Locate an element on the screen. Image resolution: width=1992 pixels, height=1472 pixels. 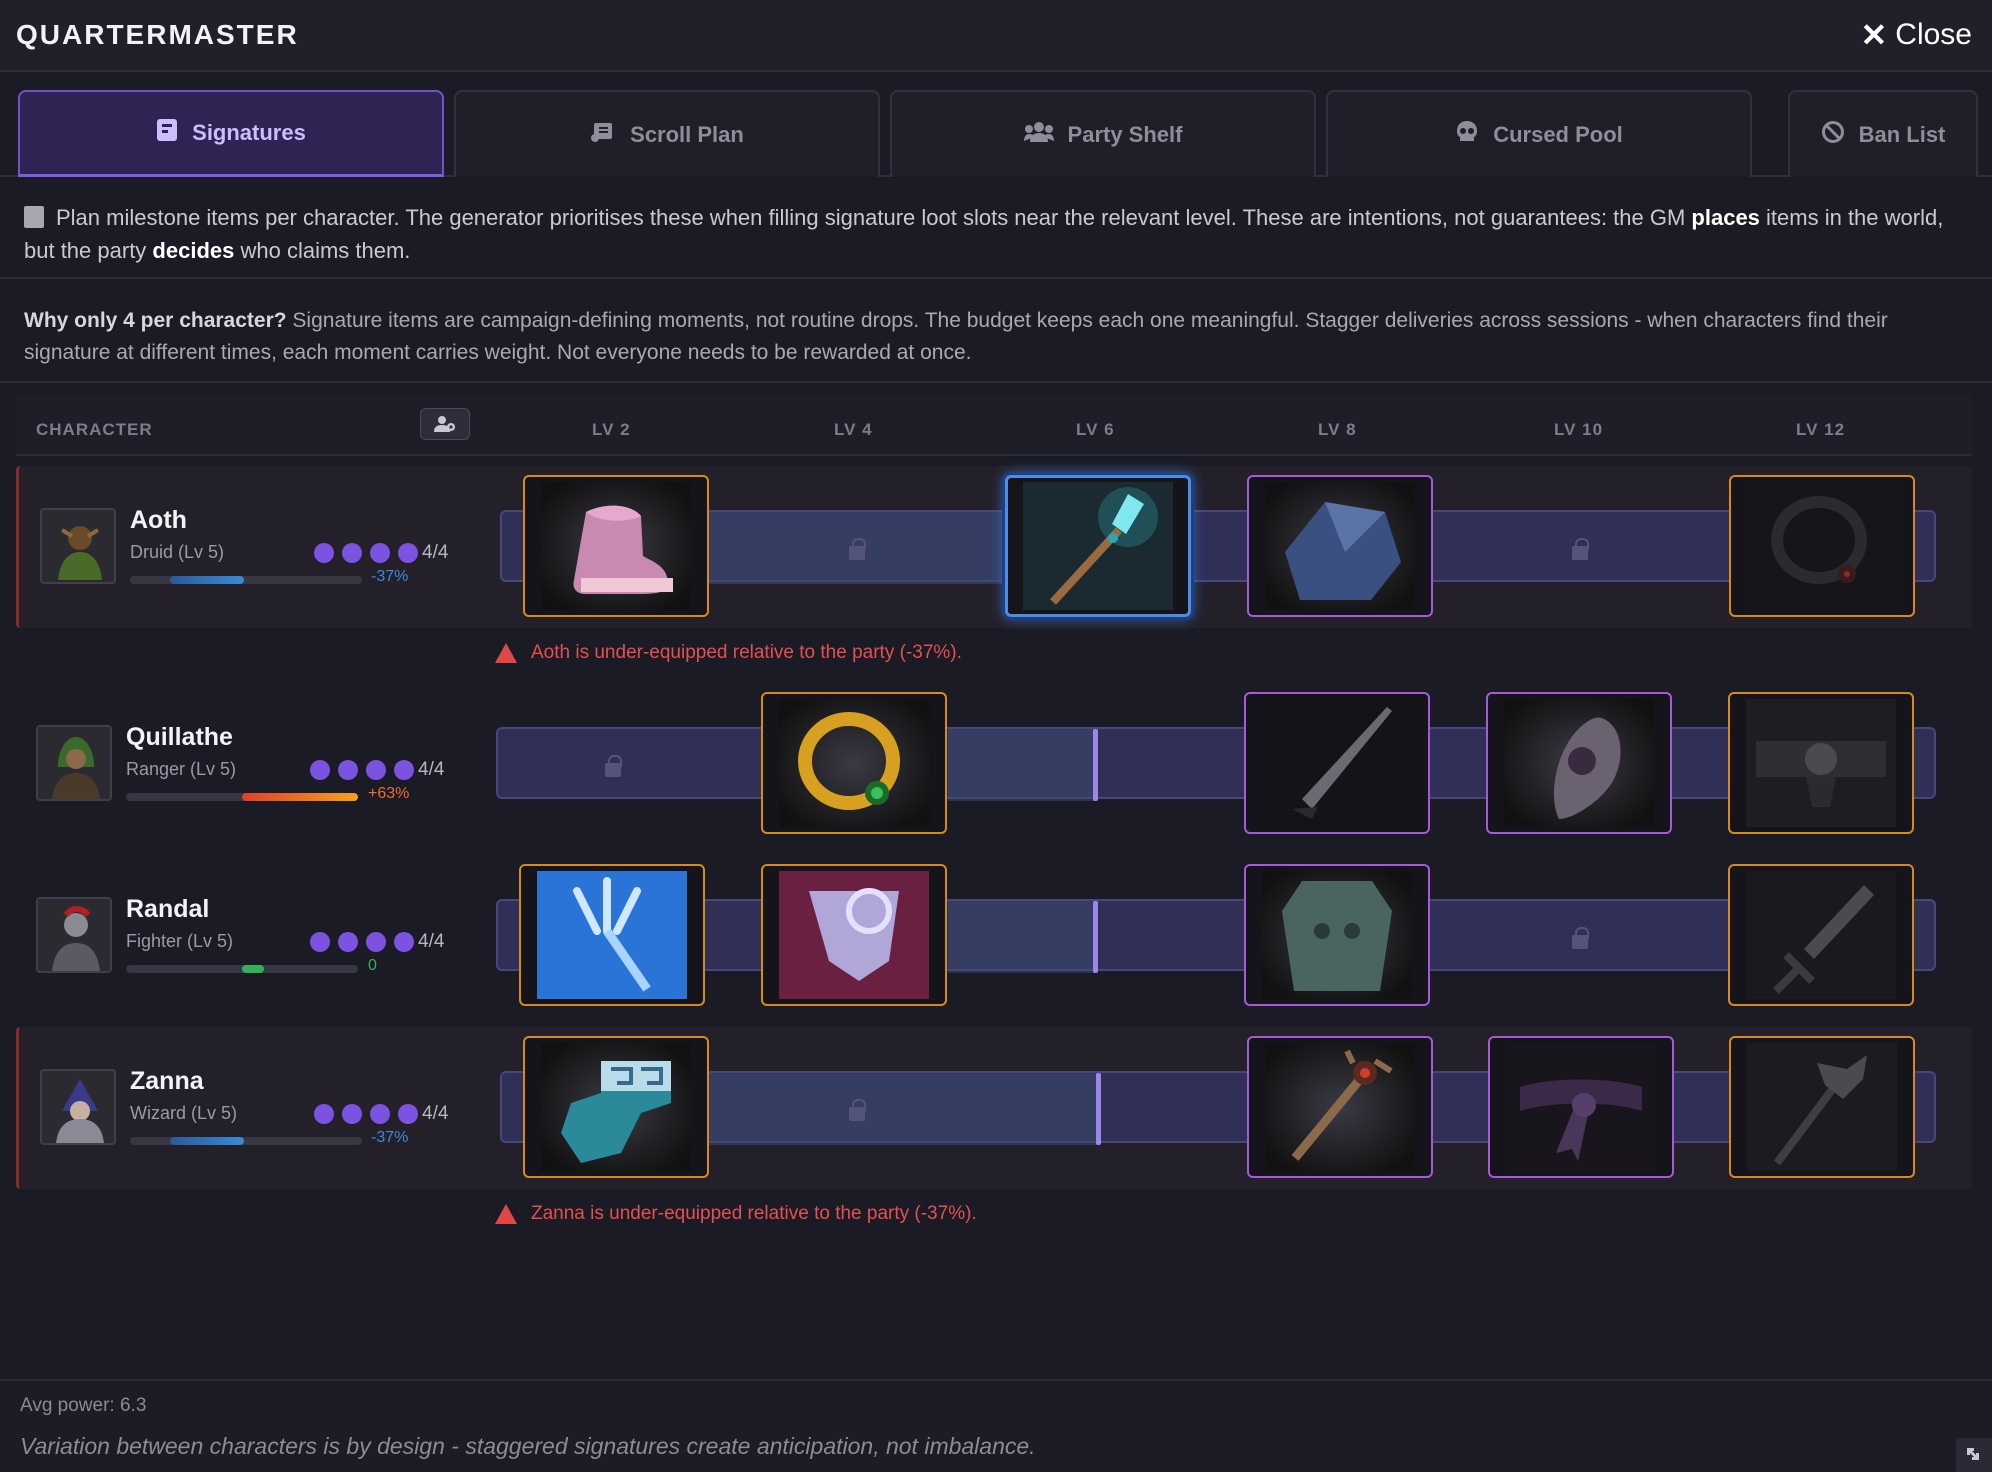
character-row-zanna: Zanna Wizard (Lv 5) 4/4 -37% is located at coordinates (996, 1108).